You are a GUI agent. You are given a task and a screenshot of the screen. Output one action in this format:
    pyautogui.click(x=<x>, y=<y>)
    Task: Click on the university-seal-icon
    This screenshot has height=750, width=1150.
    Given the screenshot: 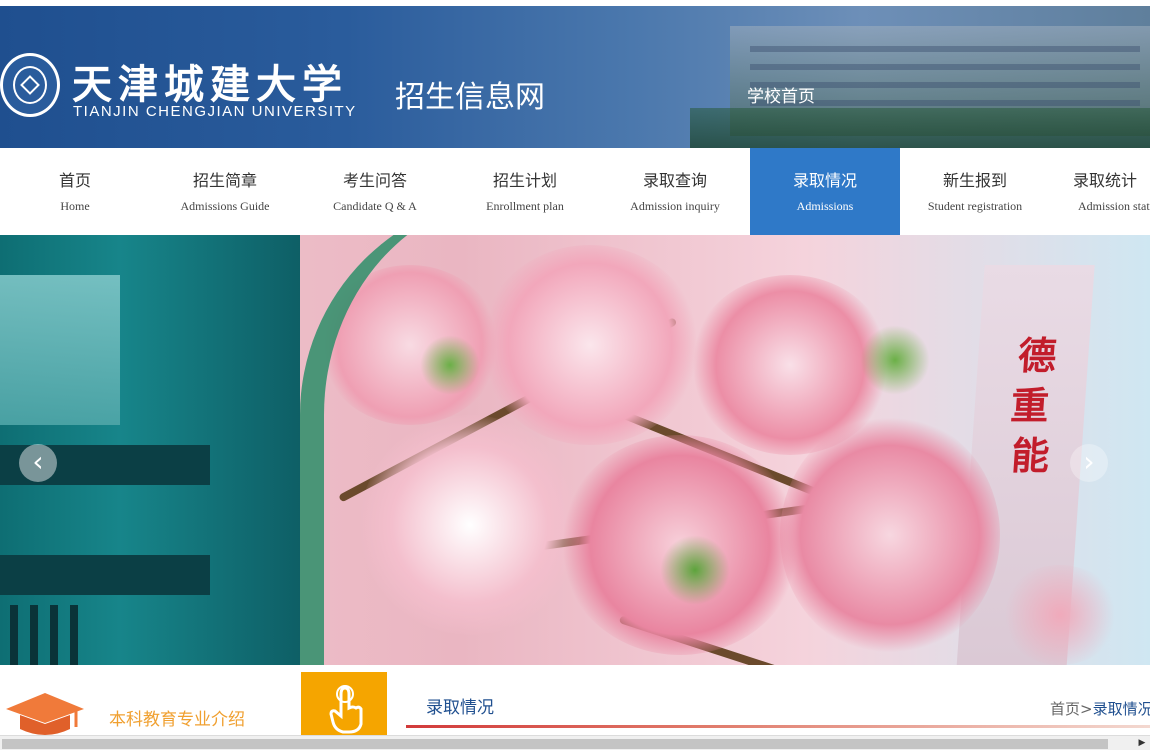 What is the action you would take?
    pyautogui.click(x=30, y=85)
    